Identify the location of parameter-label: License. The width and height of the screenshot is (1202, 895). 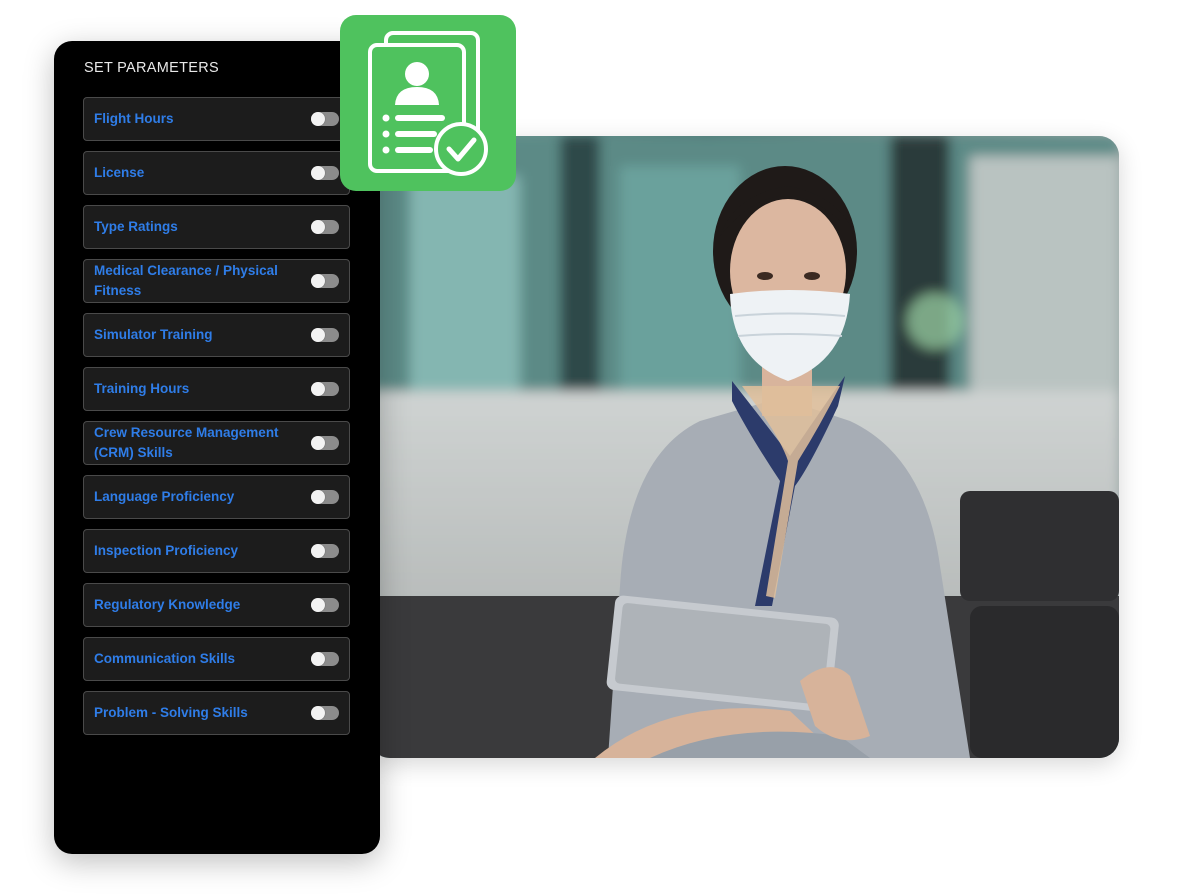
(119, 172).